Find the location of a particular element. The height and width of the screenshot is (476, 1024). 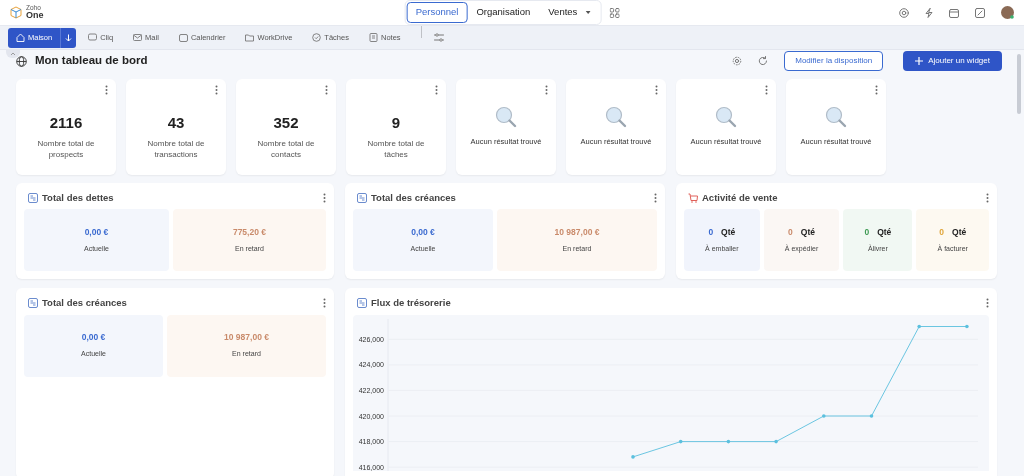

logo-text: One is located at coordinates (35, 15).